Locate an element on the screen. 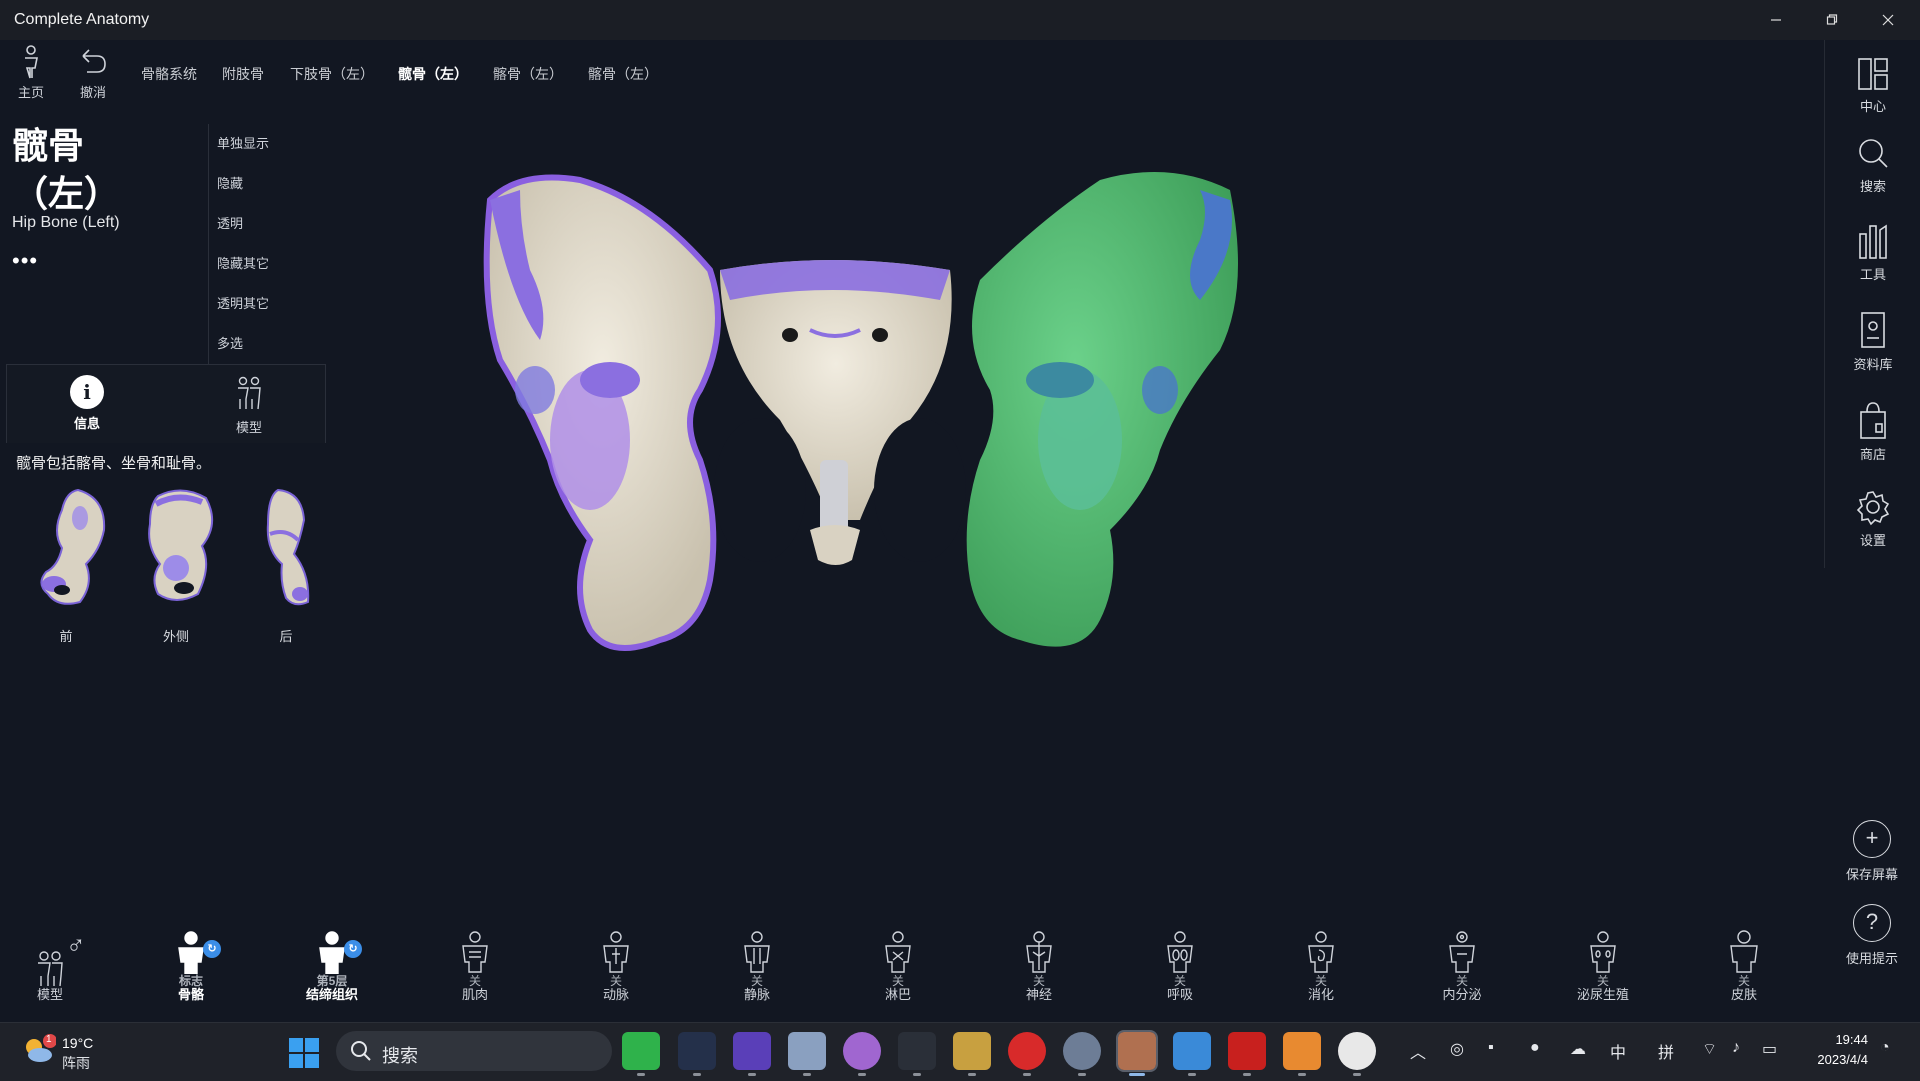 This screenshot has width=1920, height=1081. search-icon is located at coordinates (361, 1051).